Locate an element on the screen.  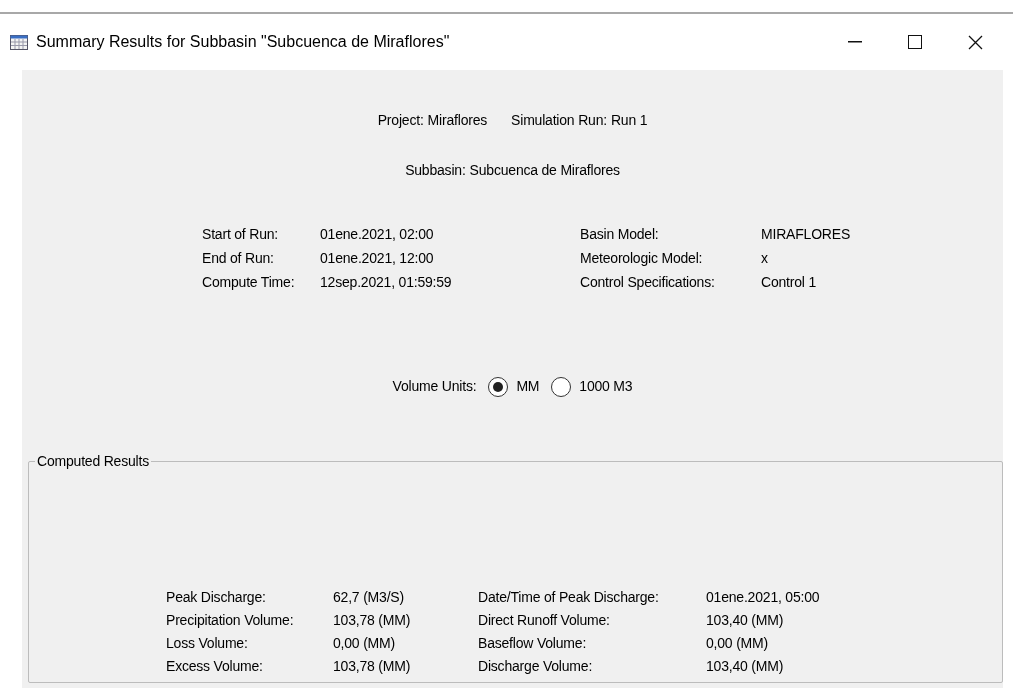
field-value: 01ene.2021, 02:00 is located at coordinates (377, 234).